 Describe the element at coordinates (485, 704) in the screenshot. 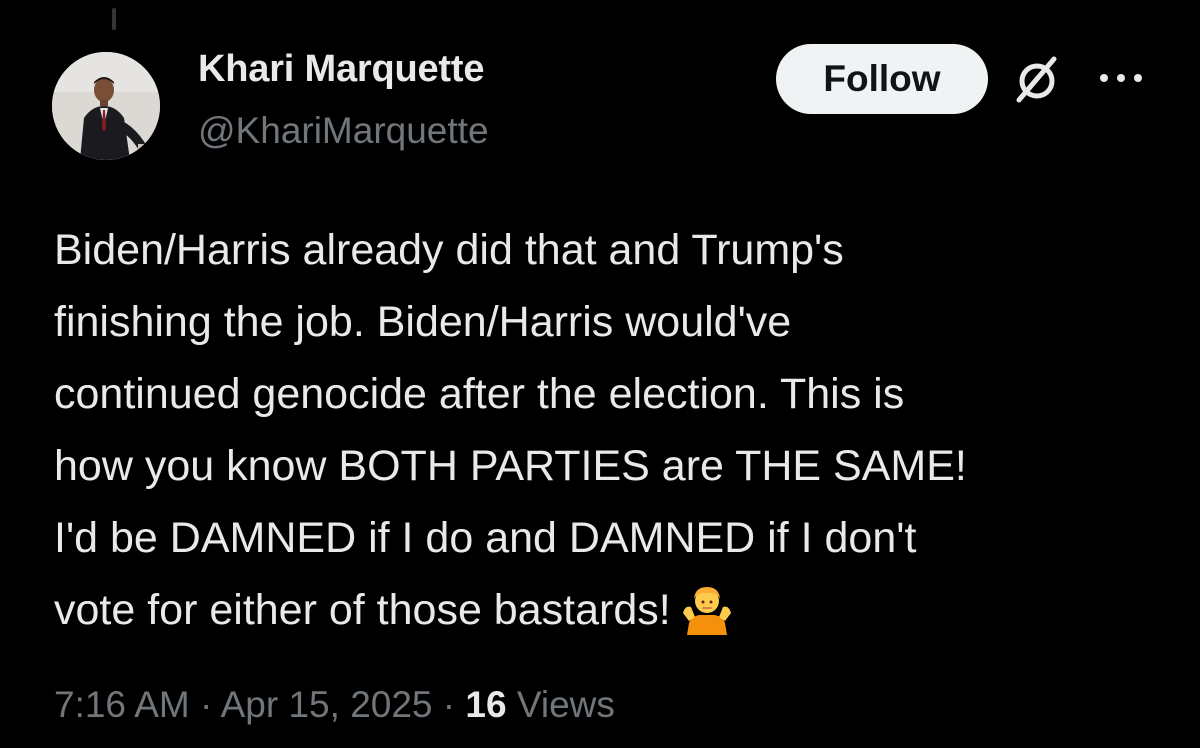

I see `views-count: 16` at that location.